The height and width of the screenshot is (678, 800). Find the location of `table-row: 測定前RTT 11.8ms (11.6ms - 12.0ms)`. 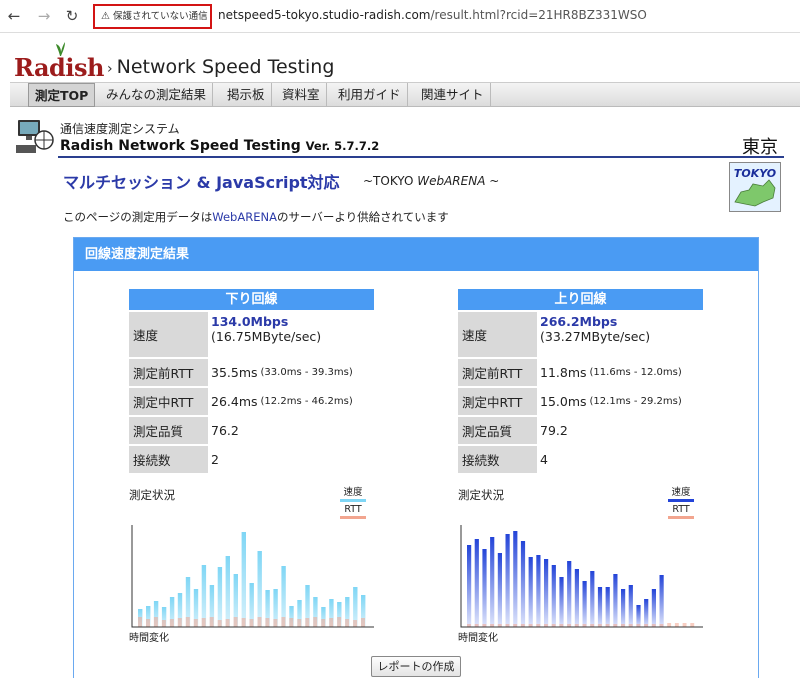

table-row: 測定前RTT 11.8ms (11.6ms - 12.0ms) is located at coordinates (580, 372).